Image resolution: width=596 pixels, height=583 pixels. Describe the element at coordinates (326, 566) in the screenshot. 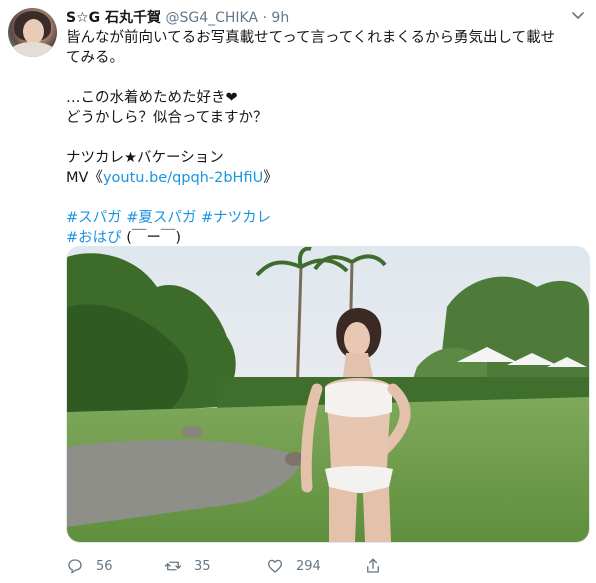

I see `tweet-actions: 56 35 294` at that location.